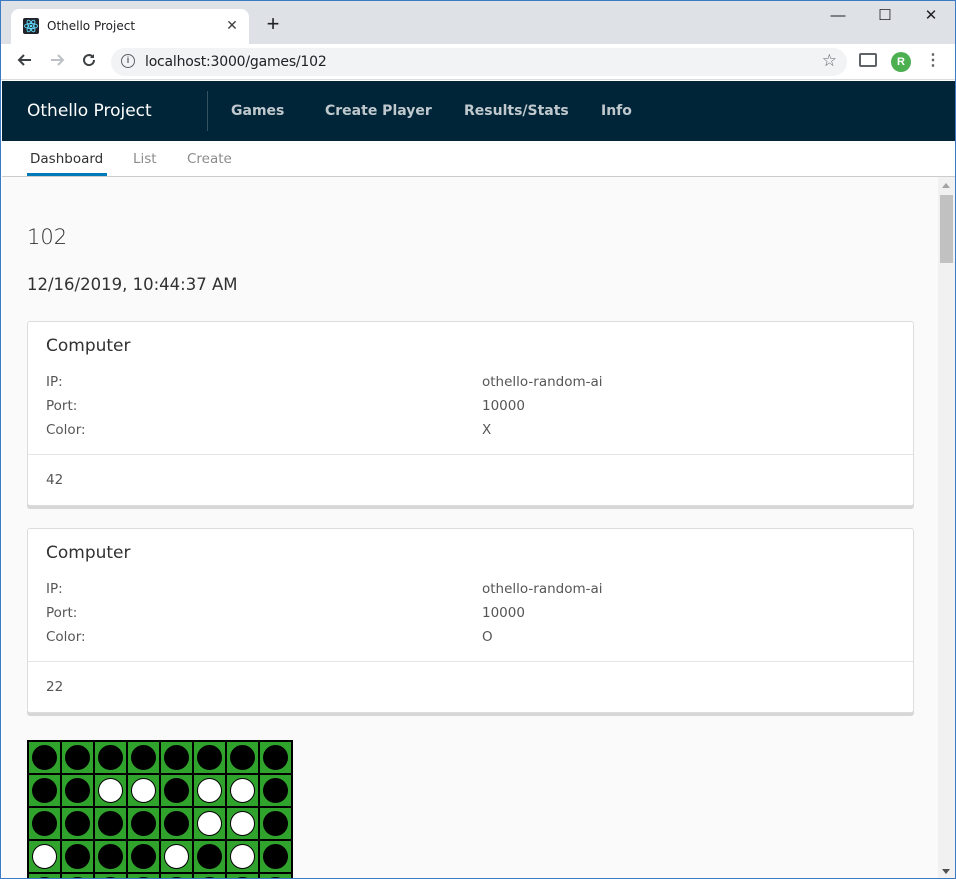  Describe the element at coordinates (209, 159) in the screenshot. I see `tab-create: Create` at that location.